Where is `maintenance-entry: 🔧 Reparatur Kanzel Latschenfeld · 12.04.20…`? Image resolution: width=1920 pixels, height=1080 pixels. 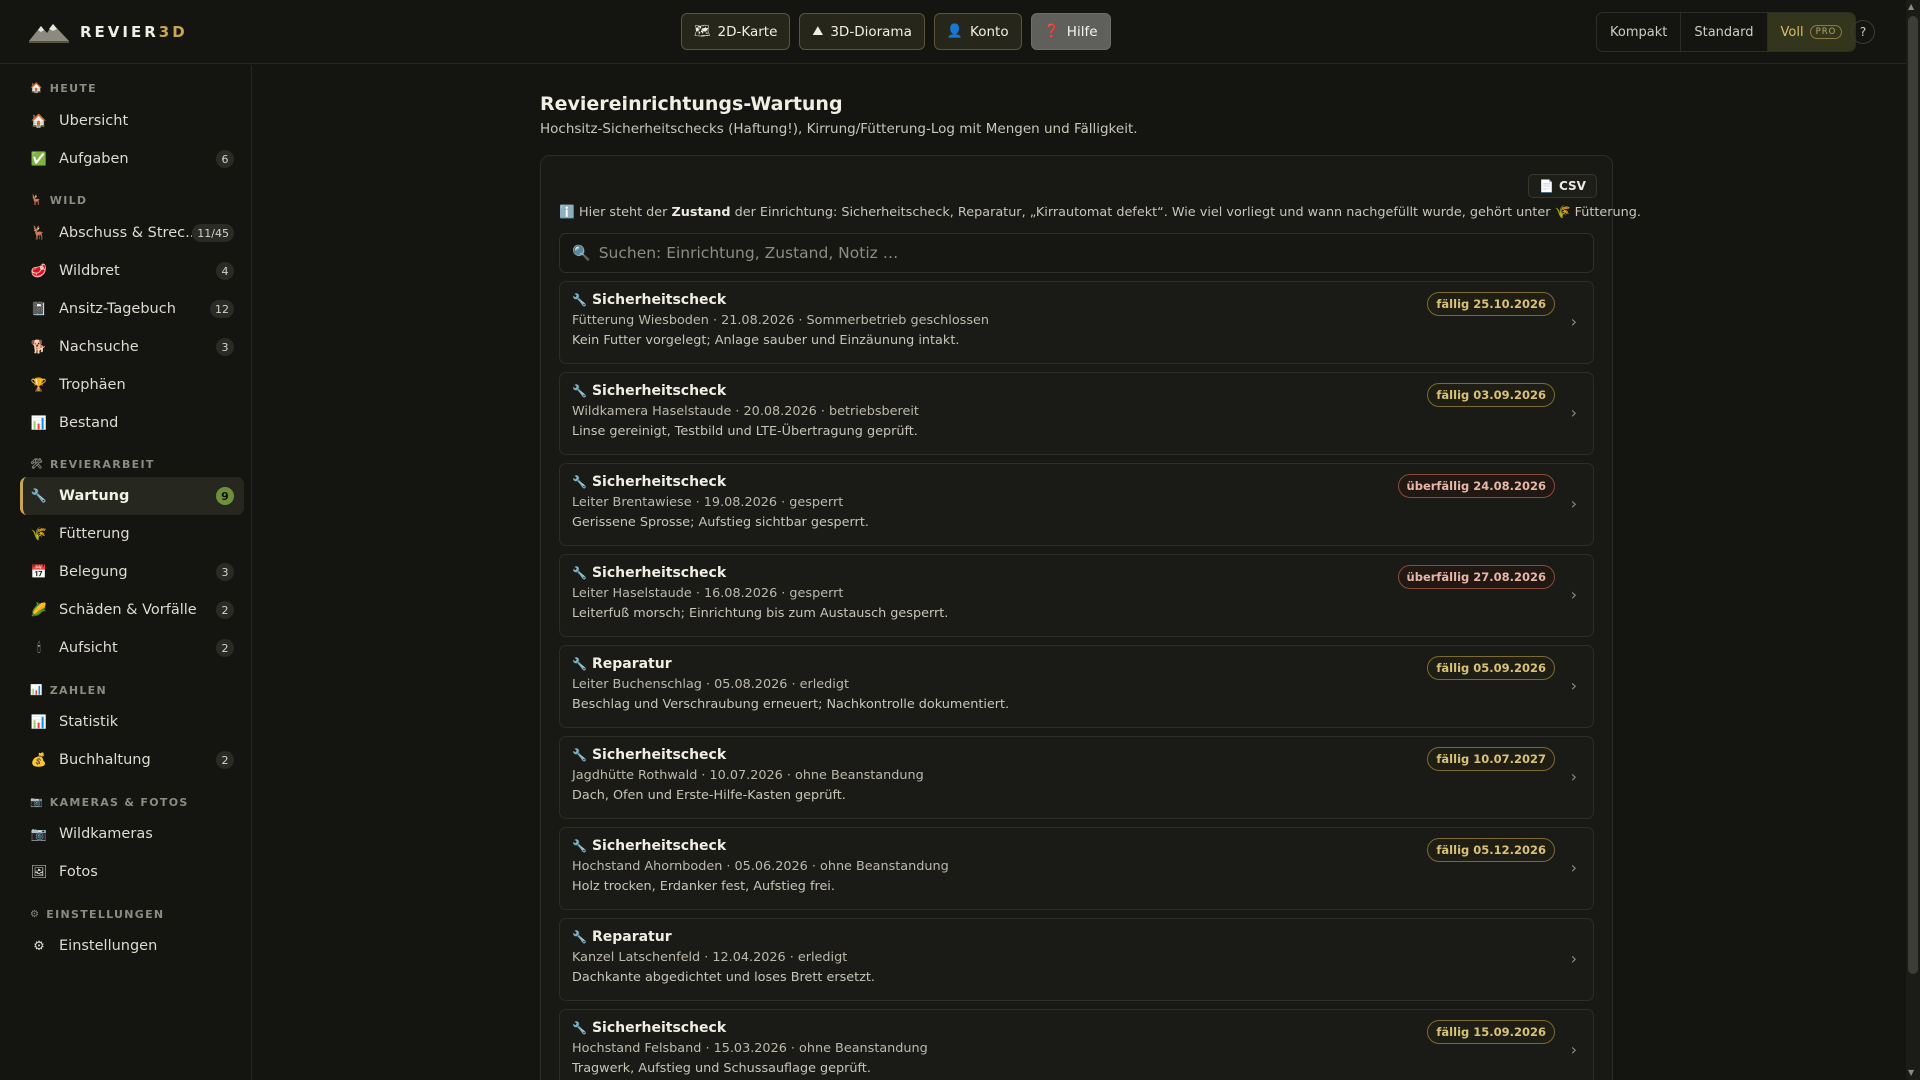 maintenance-entry: 🔧 Reparatur Kanzel Latschenfeld · 12.04.20… is located at coordinates (1076, 959).